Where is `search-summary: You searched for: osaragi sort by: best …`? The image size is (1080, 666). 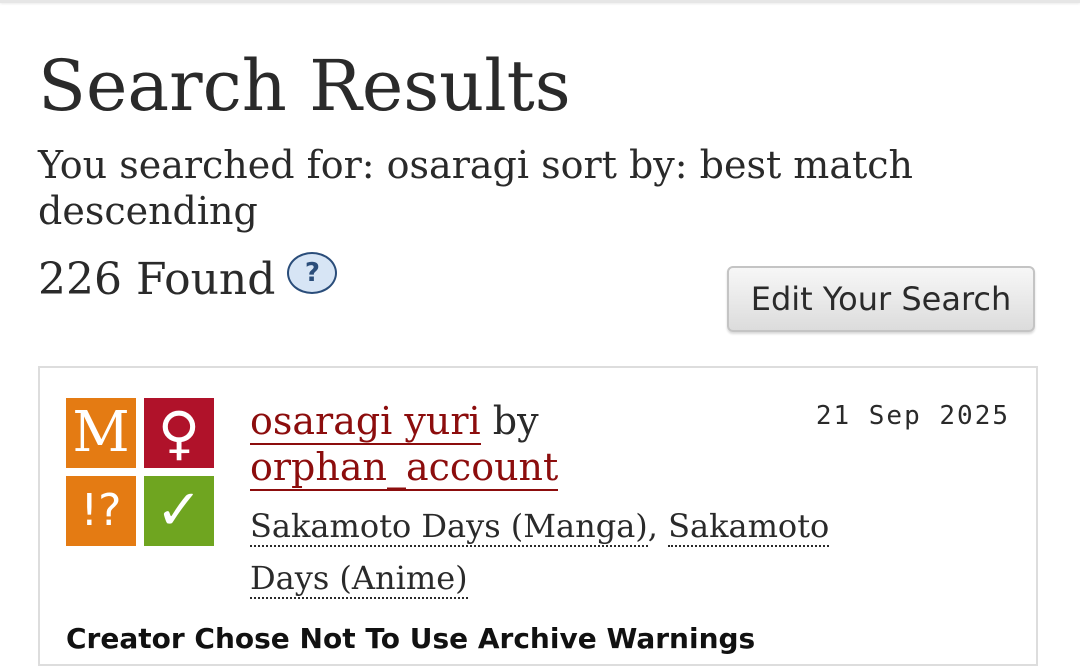
search-summary: You searched for: osaragi sort by: best … is located at coordinates (476, 188).